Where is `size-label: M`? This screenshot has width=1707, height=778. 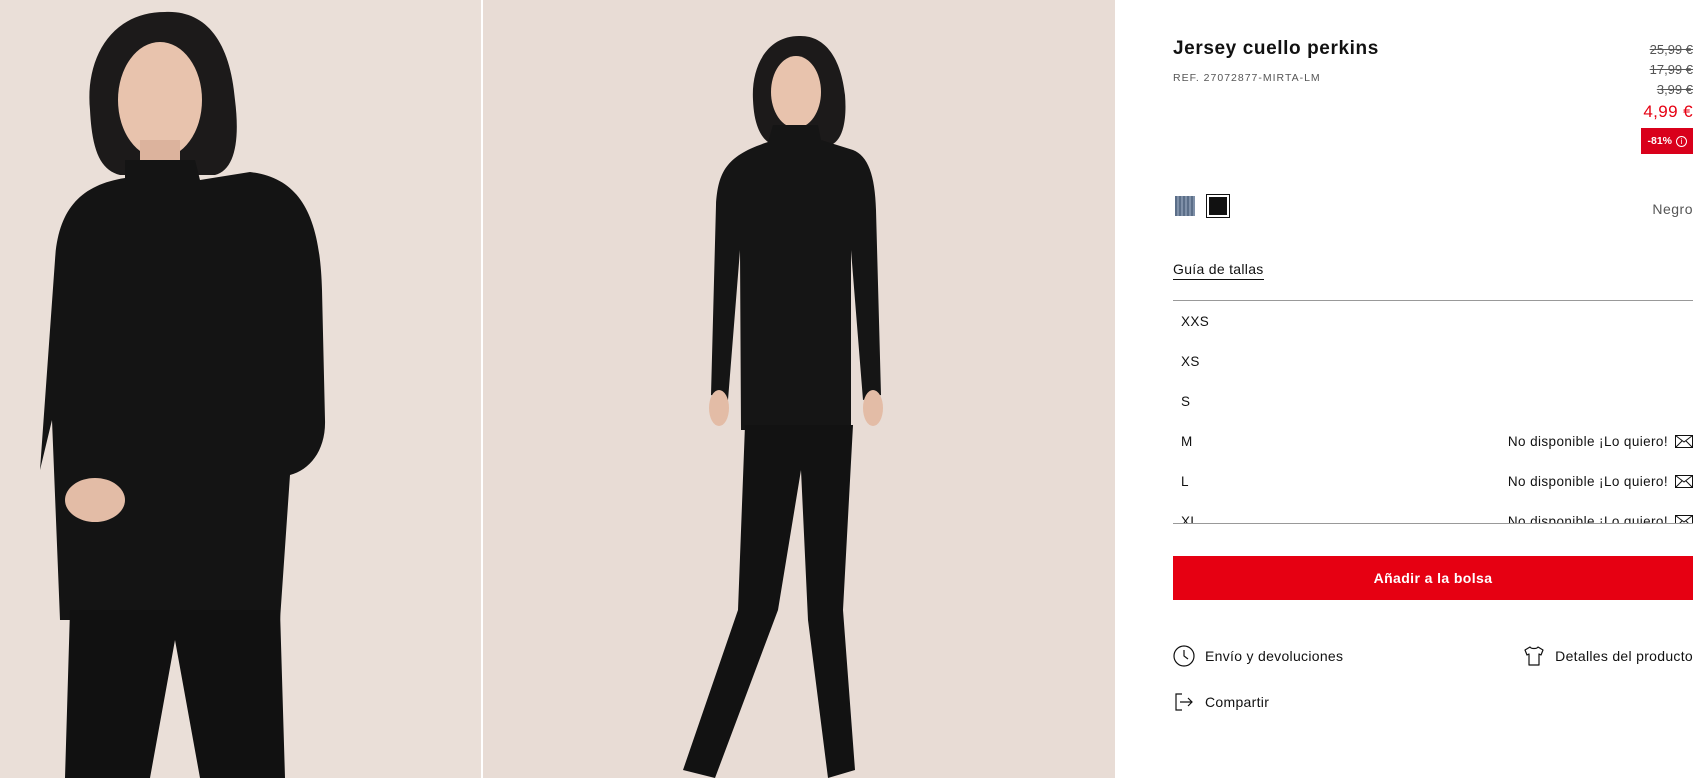
size-label: M is located at coordinates (1187, 441).